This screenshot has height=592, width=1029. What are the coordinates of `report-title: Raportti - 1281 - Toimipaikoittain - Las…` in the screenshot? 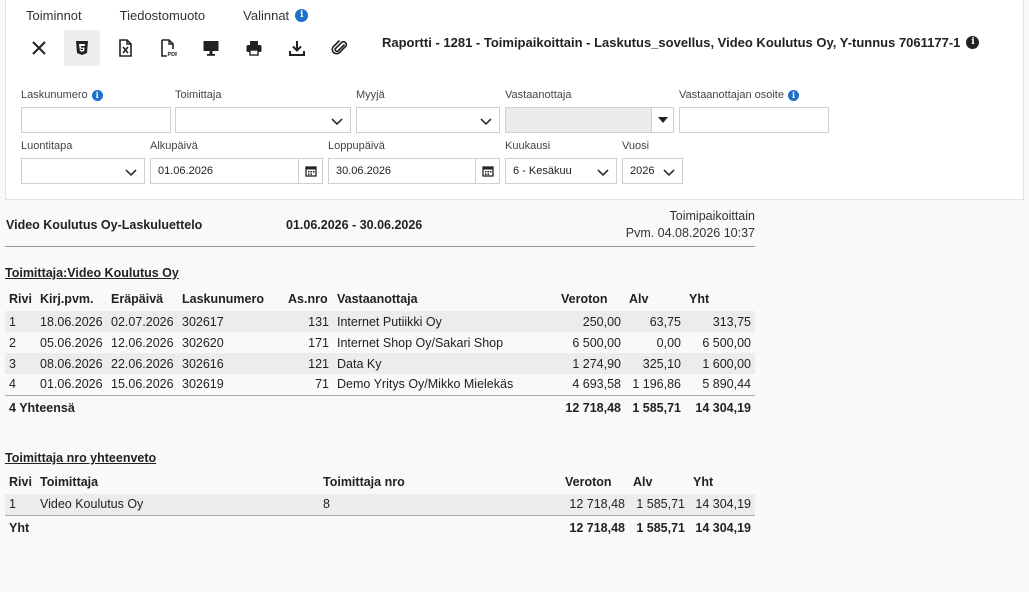 It's located at (681, 42).